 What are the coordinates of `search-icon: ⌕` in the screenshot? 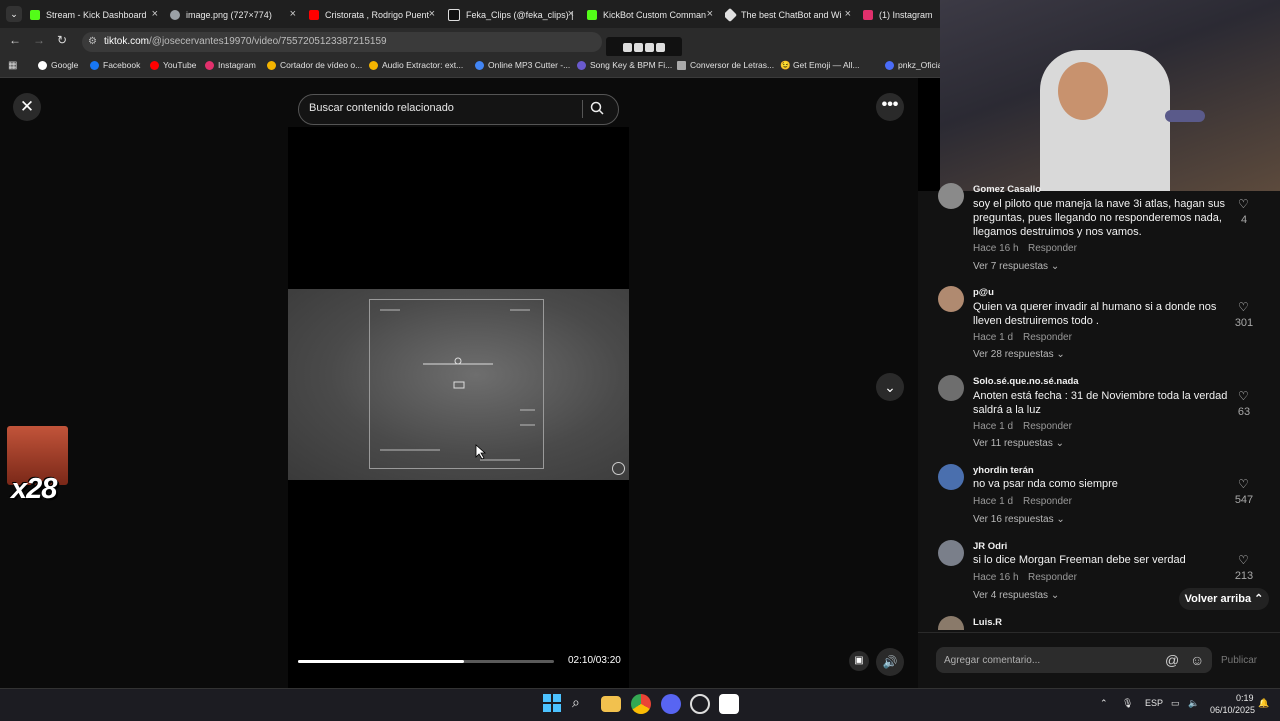 It's located at (582, 704).